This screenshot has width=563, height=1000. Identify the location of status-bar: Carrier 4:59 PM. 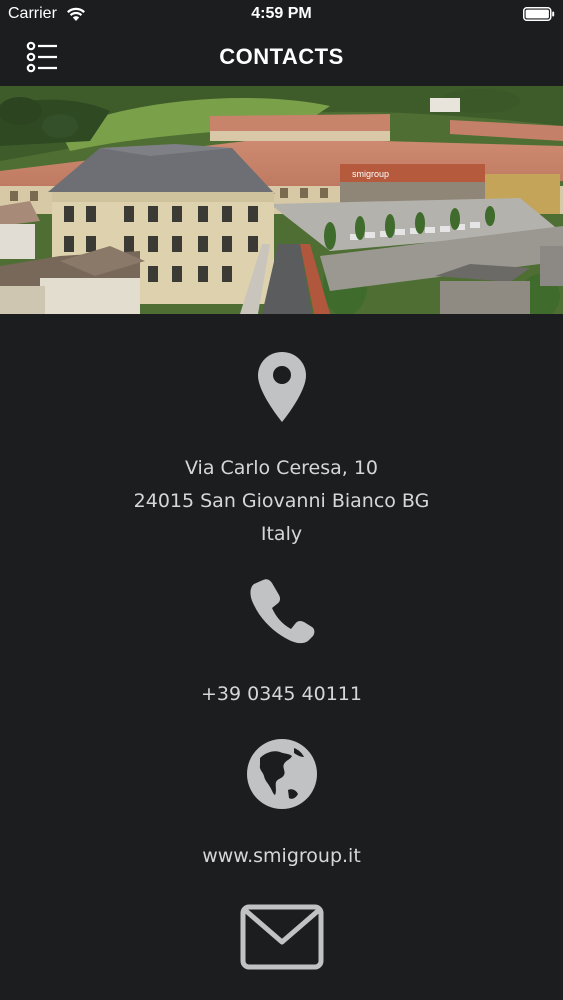
(281, 15).